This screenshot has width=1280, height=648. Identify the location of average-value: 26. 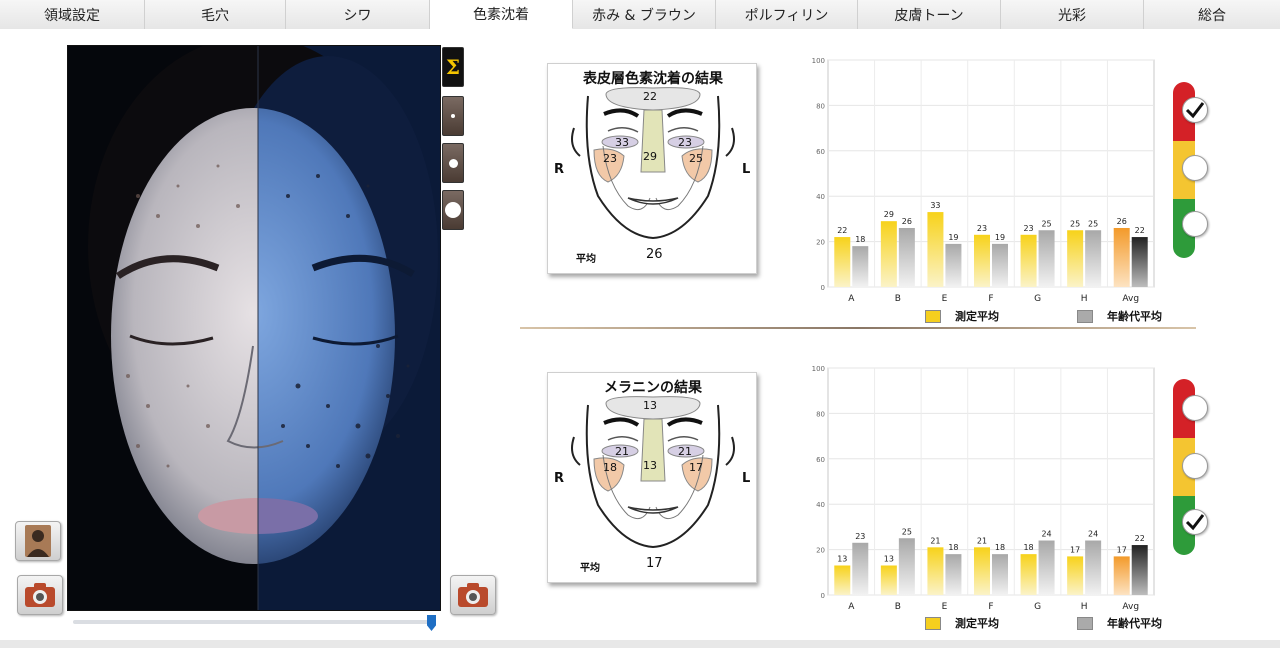
(654, 254).